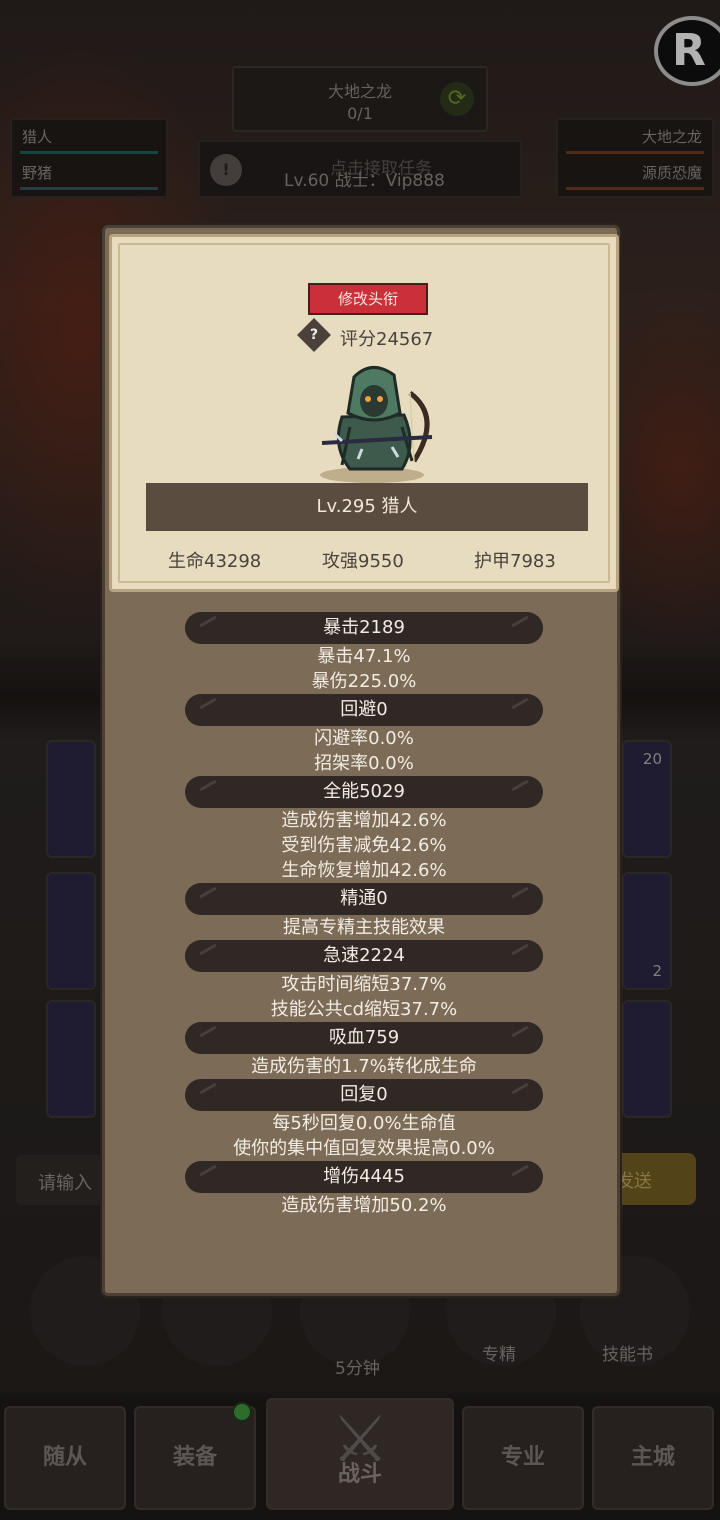 This screenshot has height=1520, width=720. I want to click on stat-detail-line: 招架率0.0%, so click(364, 763).